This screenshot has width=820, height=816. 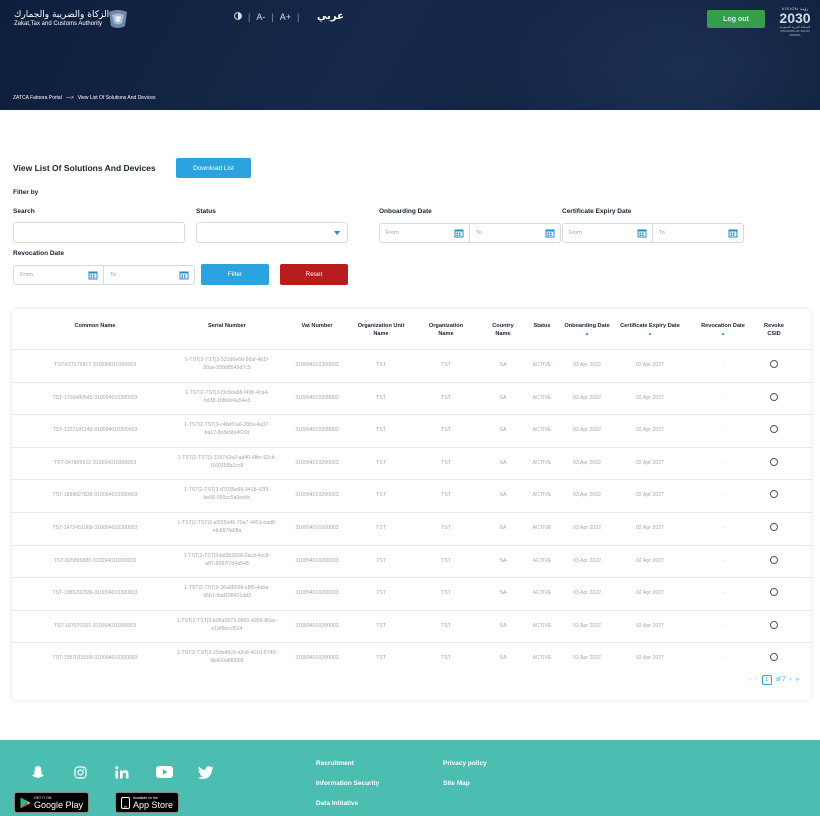 What do you see at coordinates (99, 232) in the screenshot?
I see `search-input` at bounding box center [99, 232].